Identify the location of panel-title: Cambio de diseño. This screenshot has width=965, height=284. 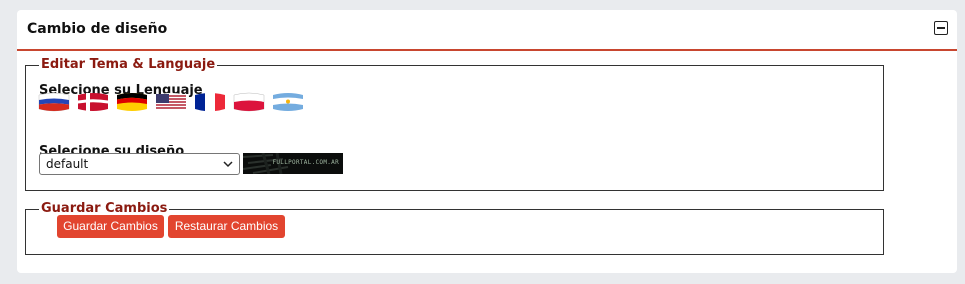
(97, 29).